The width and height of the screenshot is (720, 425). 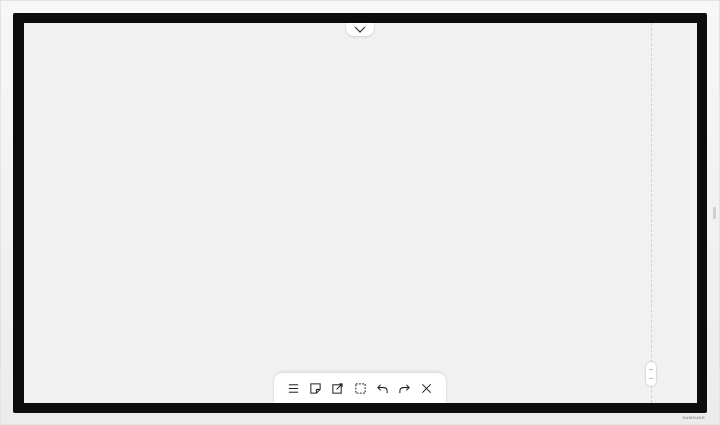 I want to click on sticky-note-icon, so click(x=315, y=388).